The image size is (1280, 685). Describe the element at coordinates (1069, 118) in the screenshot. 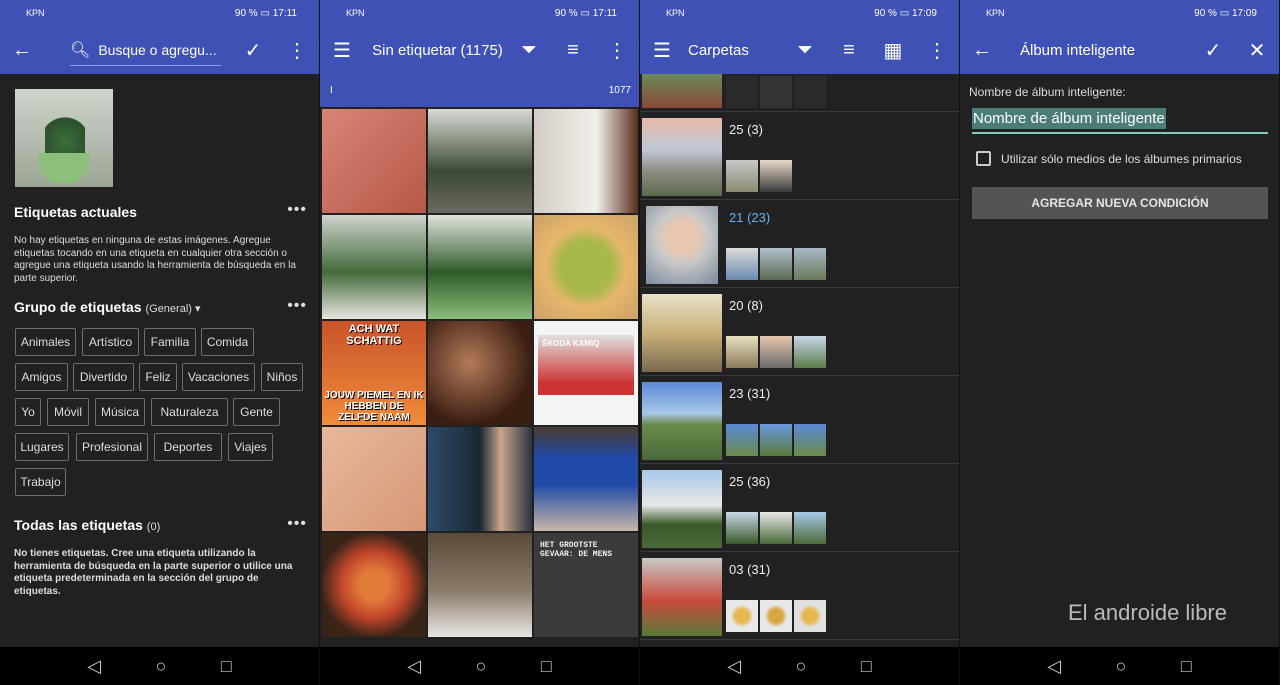

I see `album-name-value: Nombre de álbum inteligente` at that location.